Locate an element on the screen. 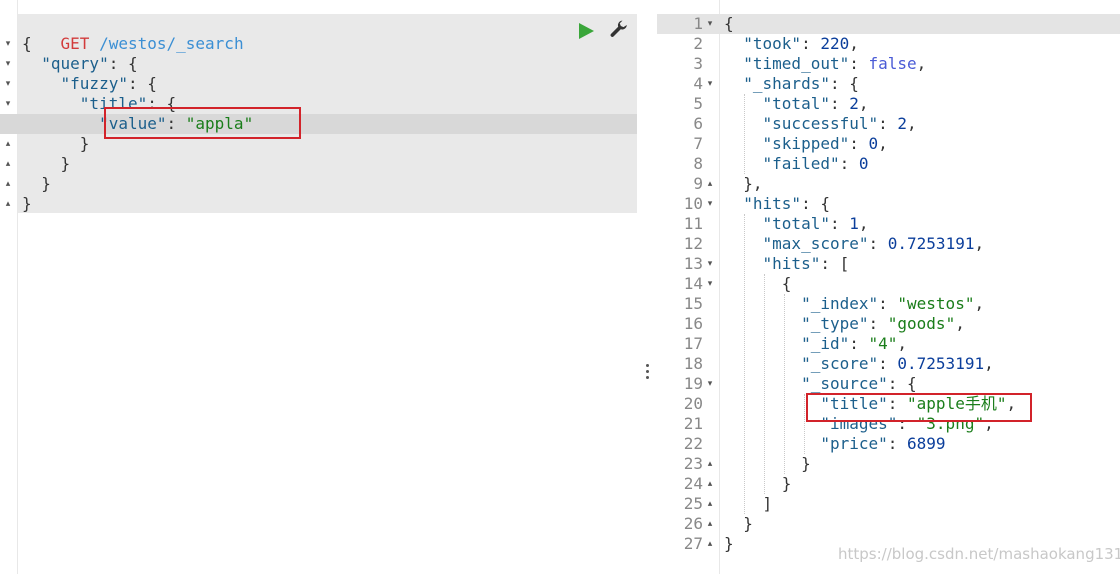 Image resolution: width=1120 pixels, height=574 pixels. json-number: 0 is located at coordinates (863, 163).